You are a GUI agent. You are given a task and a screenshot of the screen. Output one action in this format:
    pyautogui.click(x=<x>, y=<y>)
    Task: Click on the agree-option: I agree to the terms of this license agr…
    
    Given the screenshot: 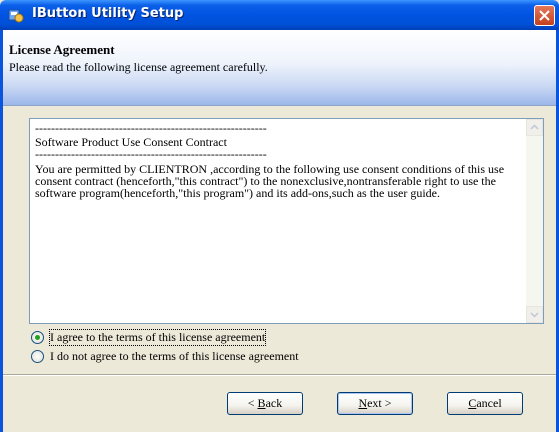 What is the action you would take?
    pyautogui.click(x=149, y=337)
    